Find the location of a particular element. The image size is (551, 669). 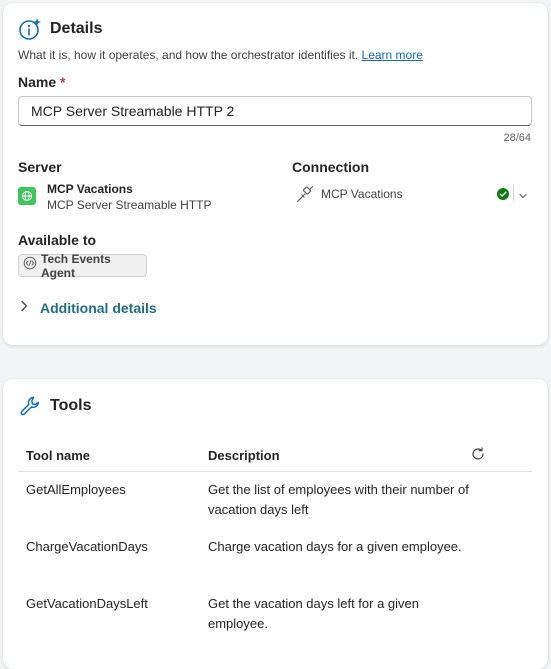

name-label-text: Name is located at coordinates (37, 82).